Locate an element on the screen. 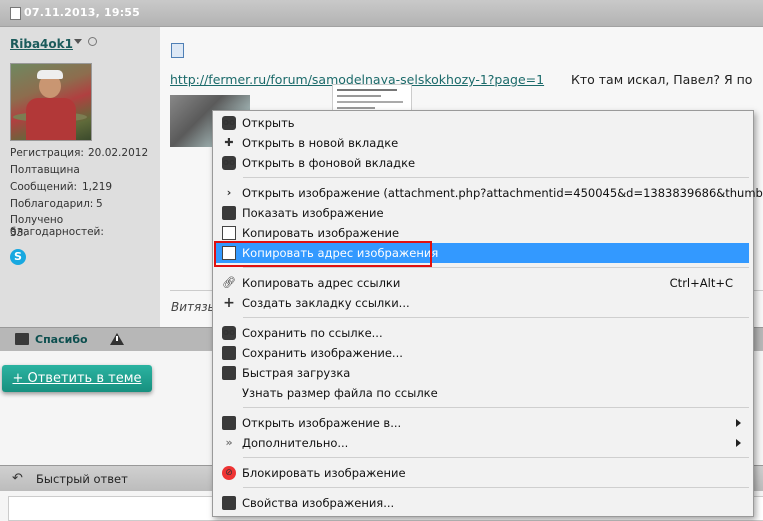 Image resolution: width=763 pixels, height=521 pixels. thanks-button: Спасибо is located at coordinates (61, 339).